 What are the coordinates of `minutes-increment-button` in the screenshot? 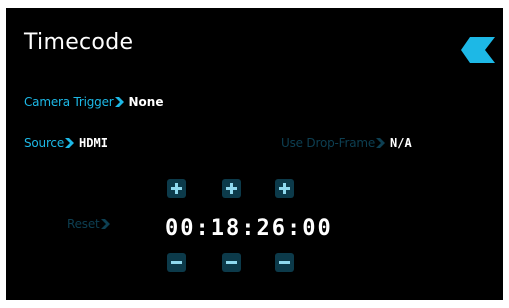 It's located at (231, 188).